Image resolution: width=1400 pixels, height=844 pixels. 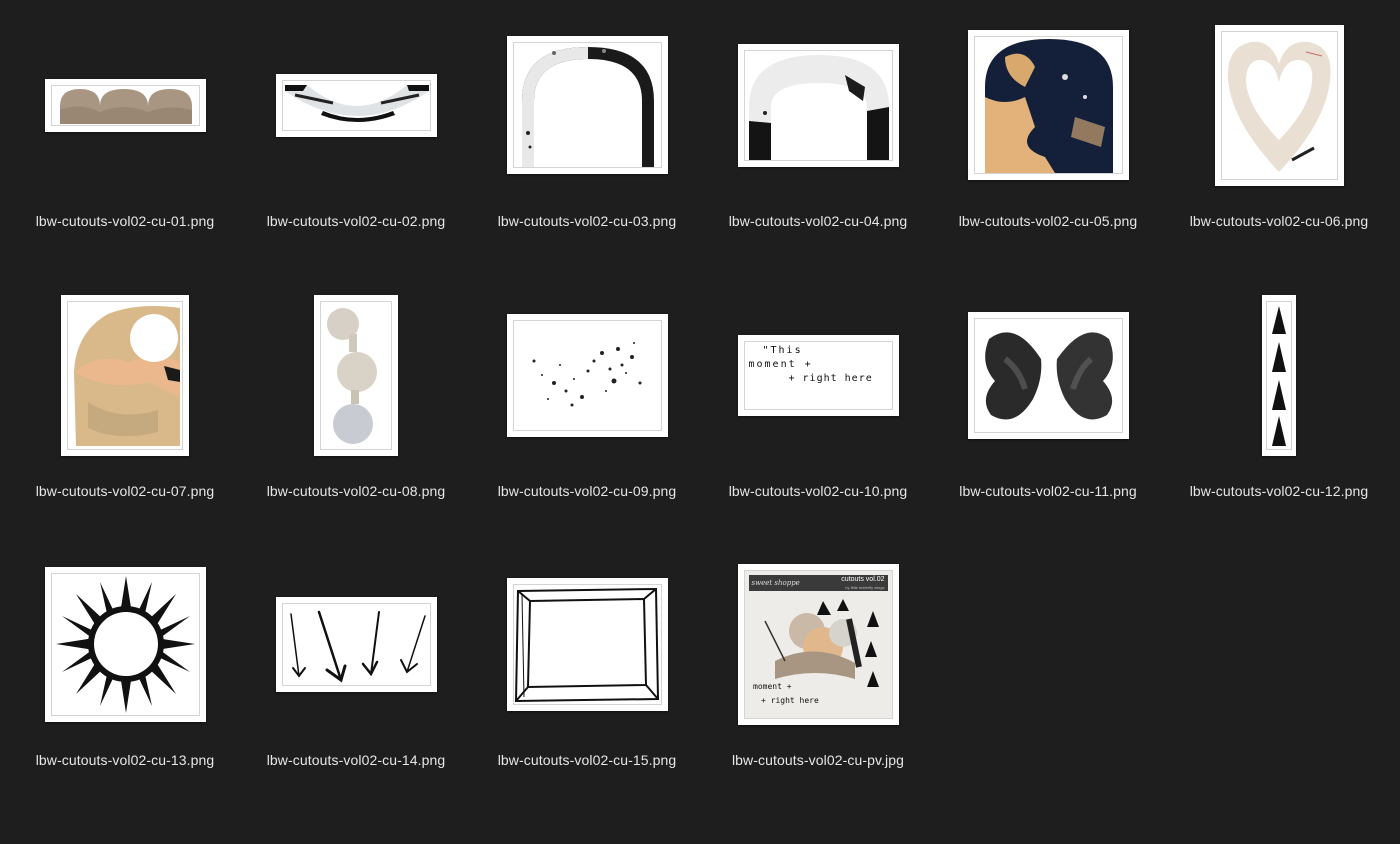 What do you see at coordinates (587, 221) in the screenshot?
I see `file-name: lbw-cutouts-vol02-cu-03.png` at bounding box center [587, 221].